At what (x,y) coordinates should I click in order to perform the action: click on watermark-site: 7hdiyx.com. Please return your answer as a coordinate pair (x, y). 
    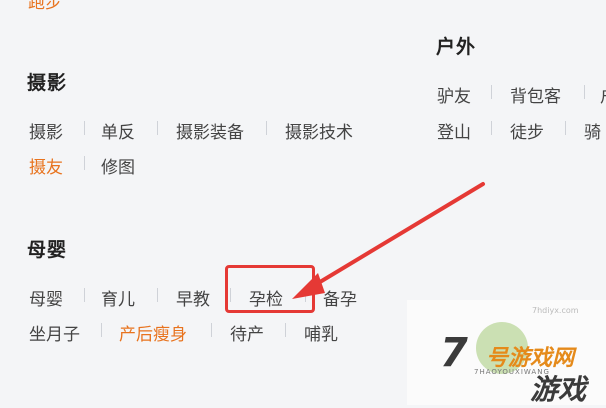
    Looking at the image, I should click on (555, 310).